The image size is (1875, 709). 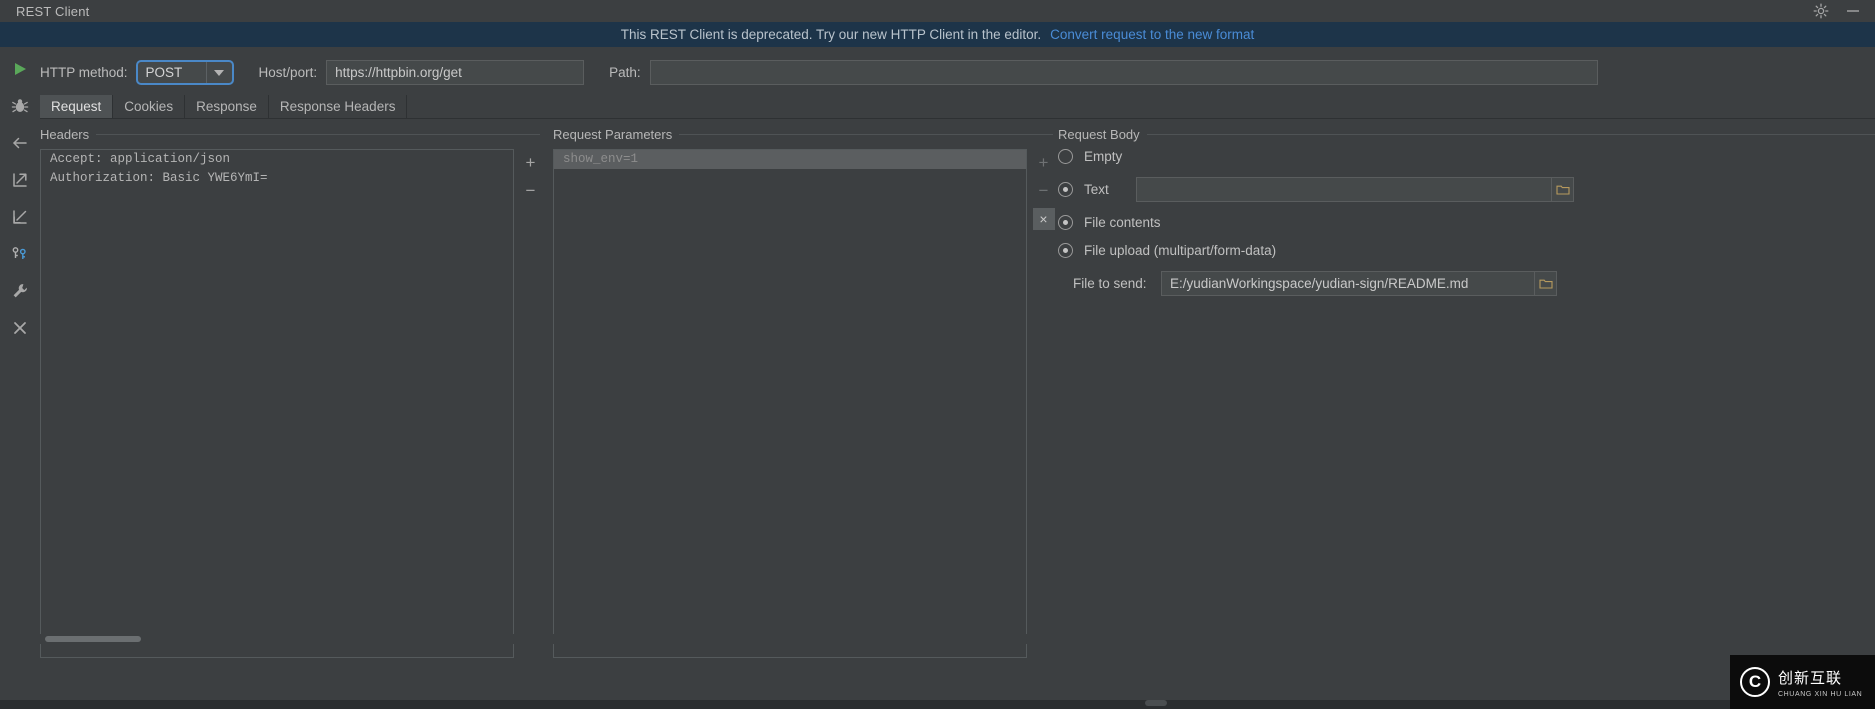 What do you see at coordinates (1123, 72) in the screenshot?
I see `path-input` at bounding box center [1123, 72].